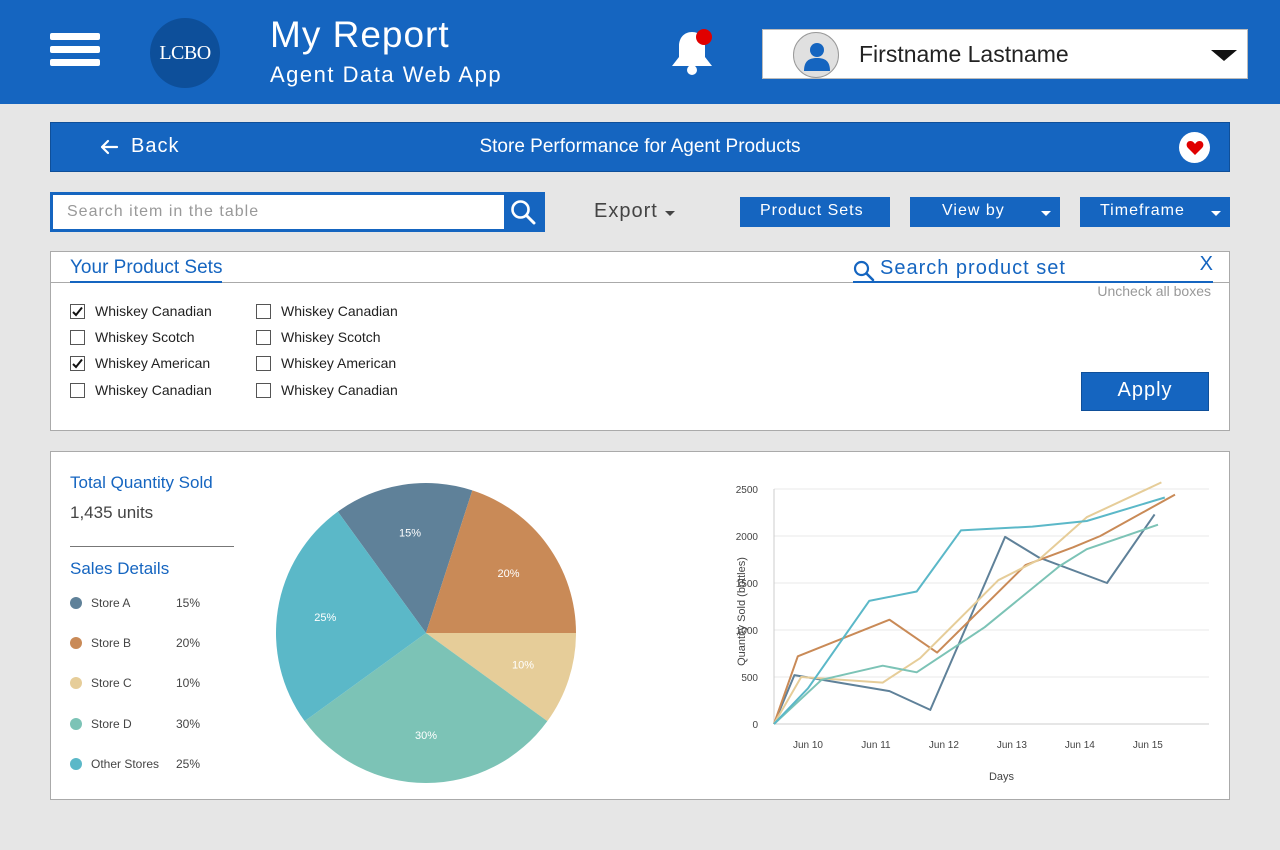 This screenshot has height=850, width=1280. What do you see at coordinates (75, 53) in the screenshot?
I see `hamburger-menu-icon` at bounding box center [75, 53].